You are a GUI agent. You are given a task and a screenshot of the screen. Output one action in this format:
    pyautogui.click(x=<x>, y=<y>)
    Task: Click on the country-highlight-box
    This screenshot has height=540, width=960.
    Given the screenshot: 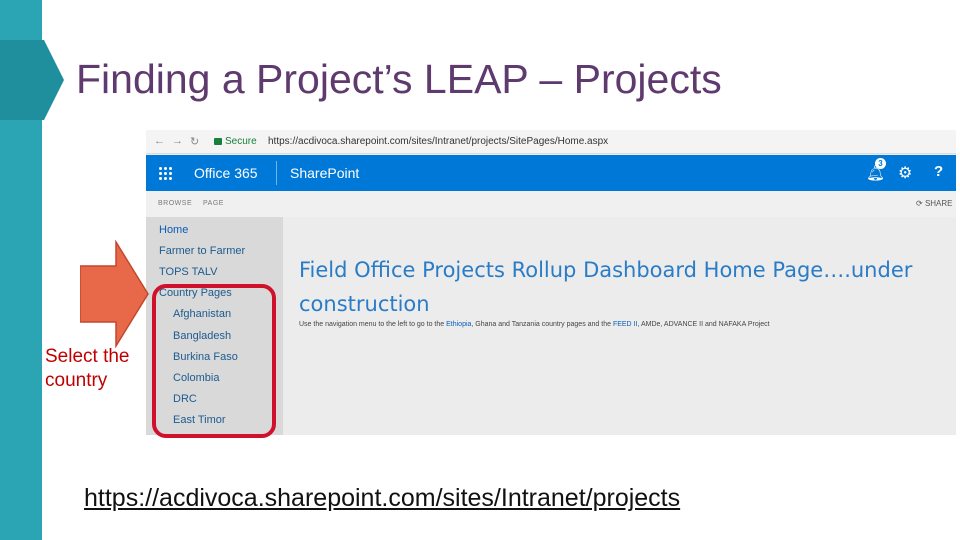 What is the action you would take?
    pyautogui.click(x=214, y=361)
    